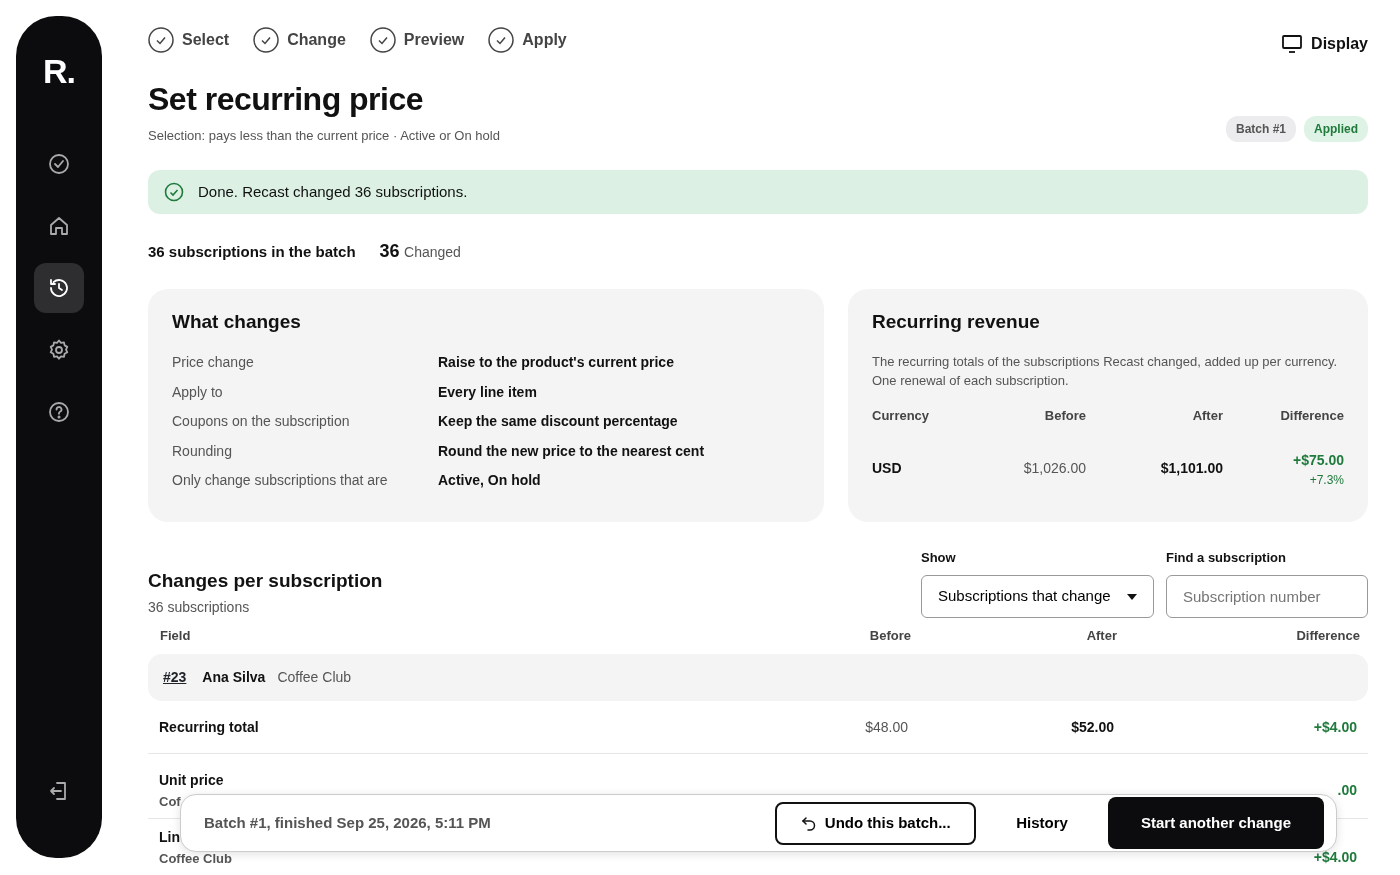 The height and width of the screenshot is (875, 1400). What do you see at coordinates (1292, 44) in the screenshot?
I see `monitor-icon` at bounding box center [1292, 44].